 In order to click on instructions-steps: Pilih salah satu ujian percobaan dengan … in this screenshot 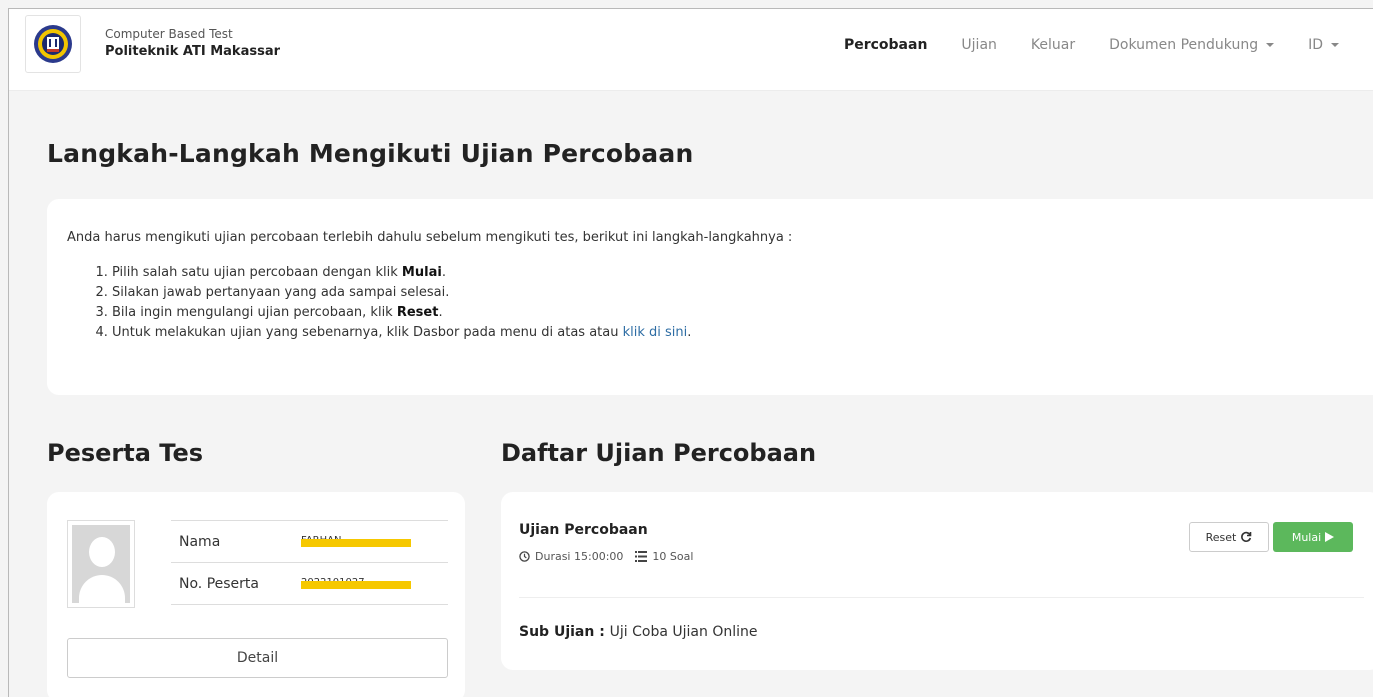, I will do `click(717, 303)`.